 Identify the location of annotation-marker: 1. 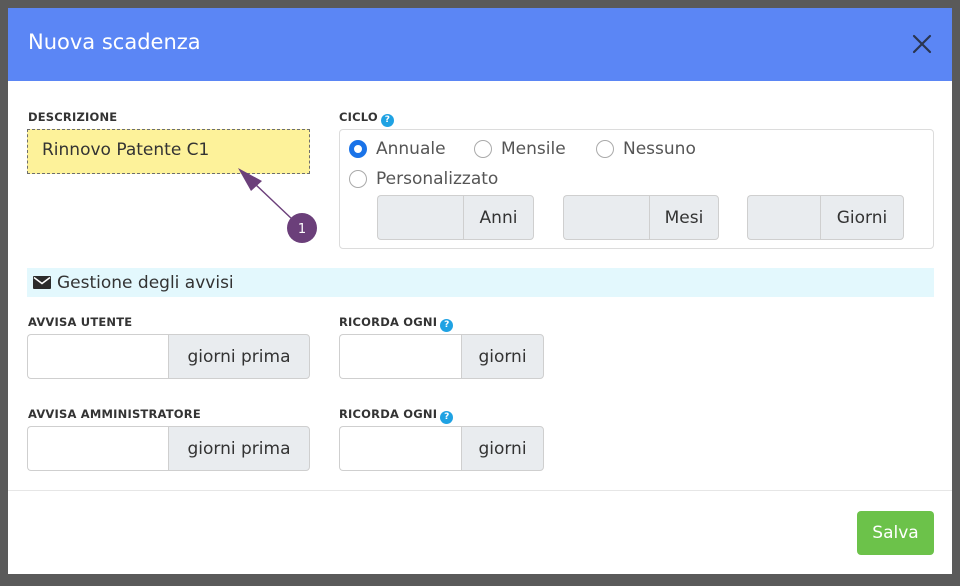
(302, 228).